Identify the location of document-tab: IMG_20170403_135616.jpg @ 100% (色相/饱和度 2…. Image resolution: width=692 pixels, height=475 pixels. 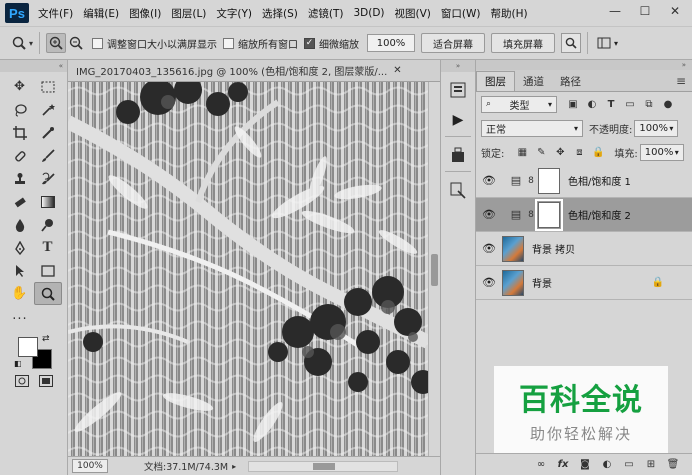
(254, 71).